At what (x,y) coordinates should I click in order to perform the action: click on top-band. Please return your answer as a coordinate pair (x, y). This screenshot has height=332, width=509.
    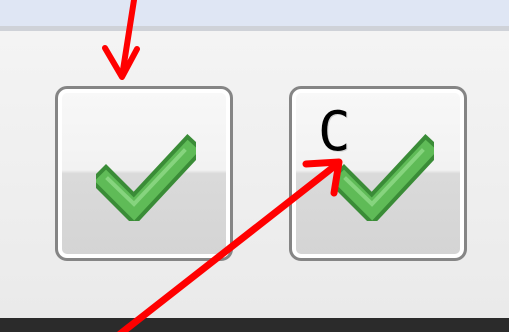
    Looking at the image, I should click on (254, 13).